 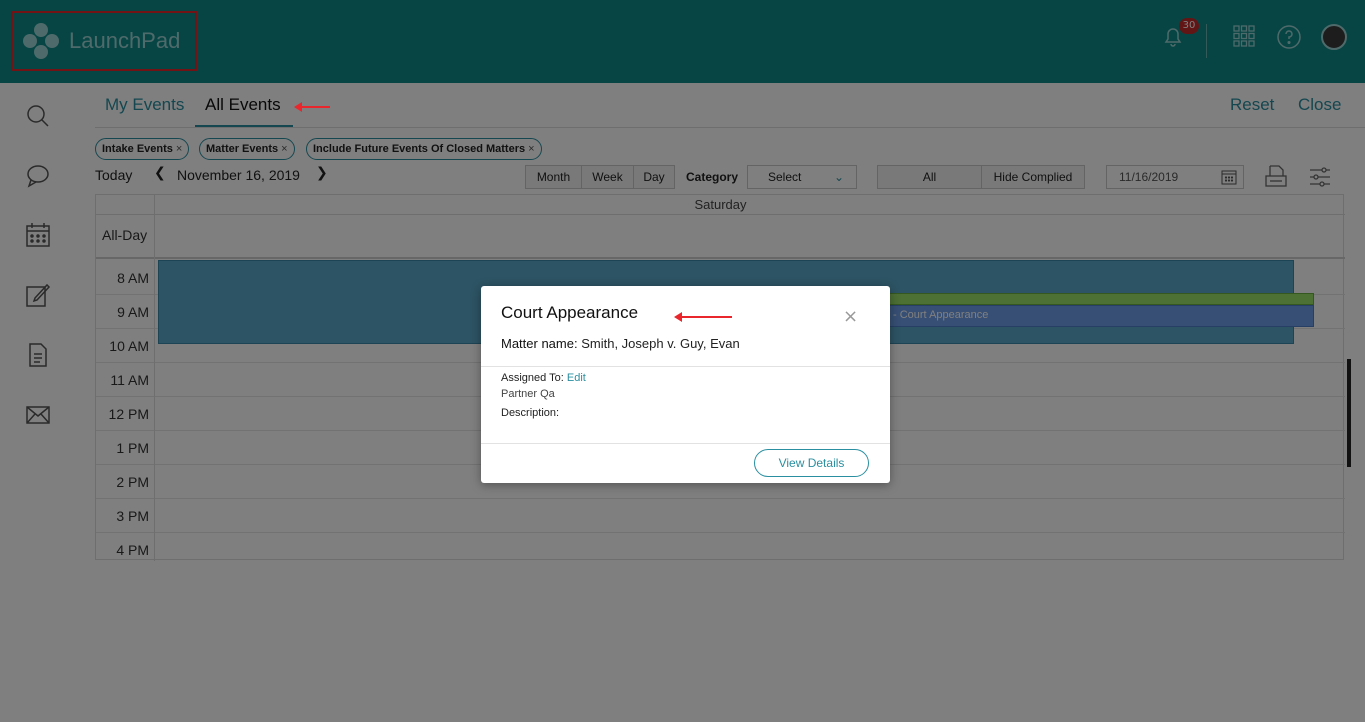 What do you see at coordinates (660, 343) in the screenshot?
I see `matter-value: Smith, Joseph v. Guy, Evan` at bounding box center [660, 343].